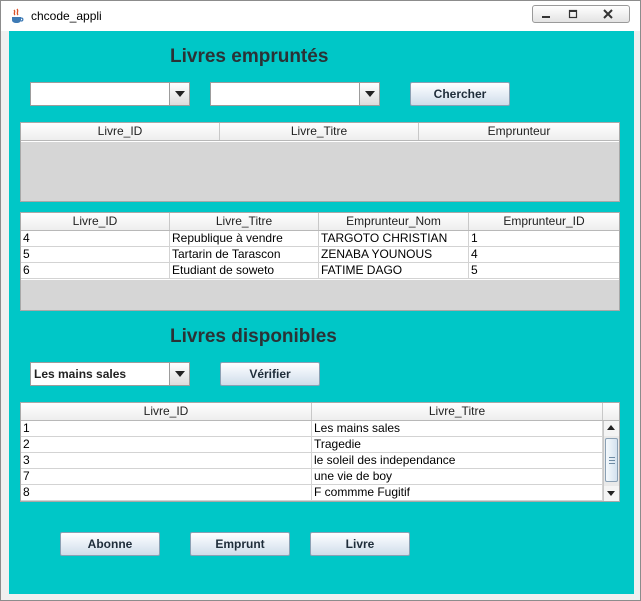 This screenshot has height=601, width=641. What do you see at coordinates (394, 270) in the screenshot?
I see `cell-emprunteur-nom: FATIME DAGO` at bounding box center [394, 270].